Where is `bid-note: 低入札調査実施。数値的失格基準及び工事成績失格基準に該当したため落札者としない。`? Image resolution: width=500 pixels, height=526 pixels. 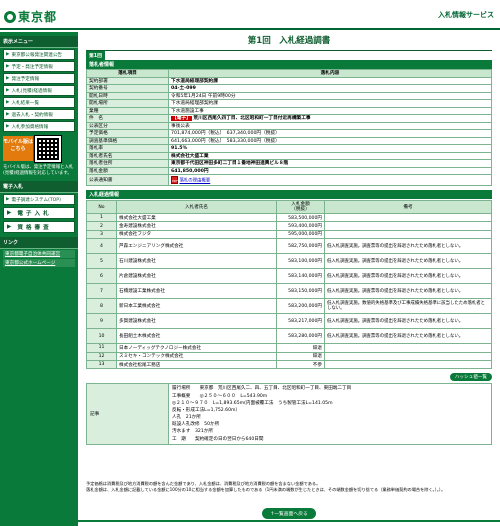 bid-note: 低入札調査実施。数値的失格基準及び工事成績失格基準に該当したため落札者としない。 is located at coordinates (408, 306).